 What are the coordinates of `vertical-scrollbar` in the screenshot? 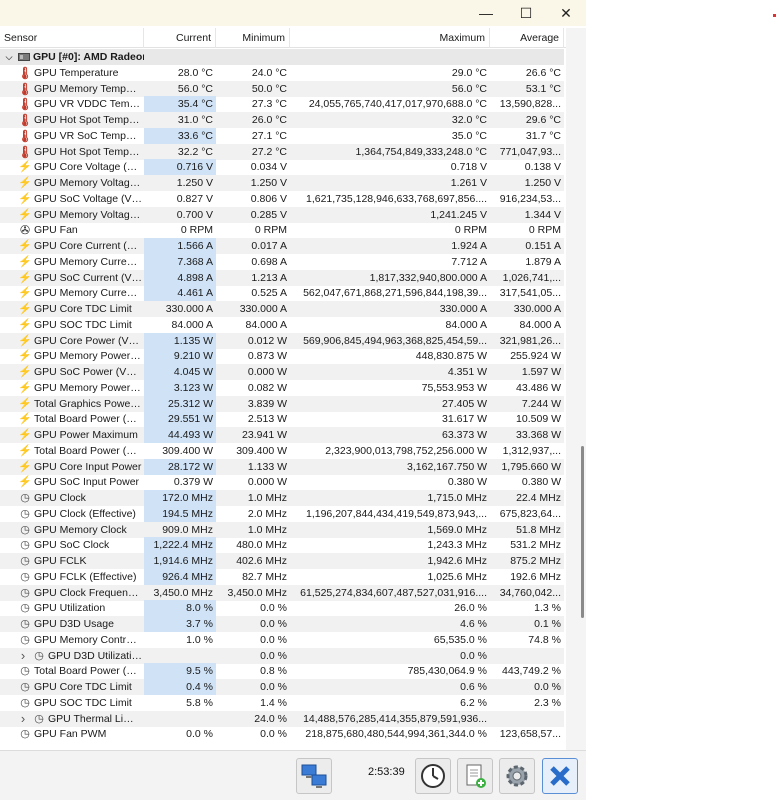 It's located at (576, 389).